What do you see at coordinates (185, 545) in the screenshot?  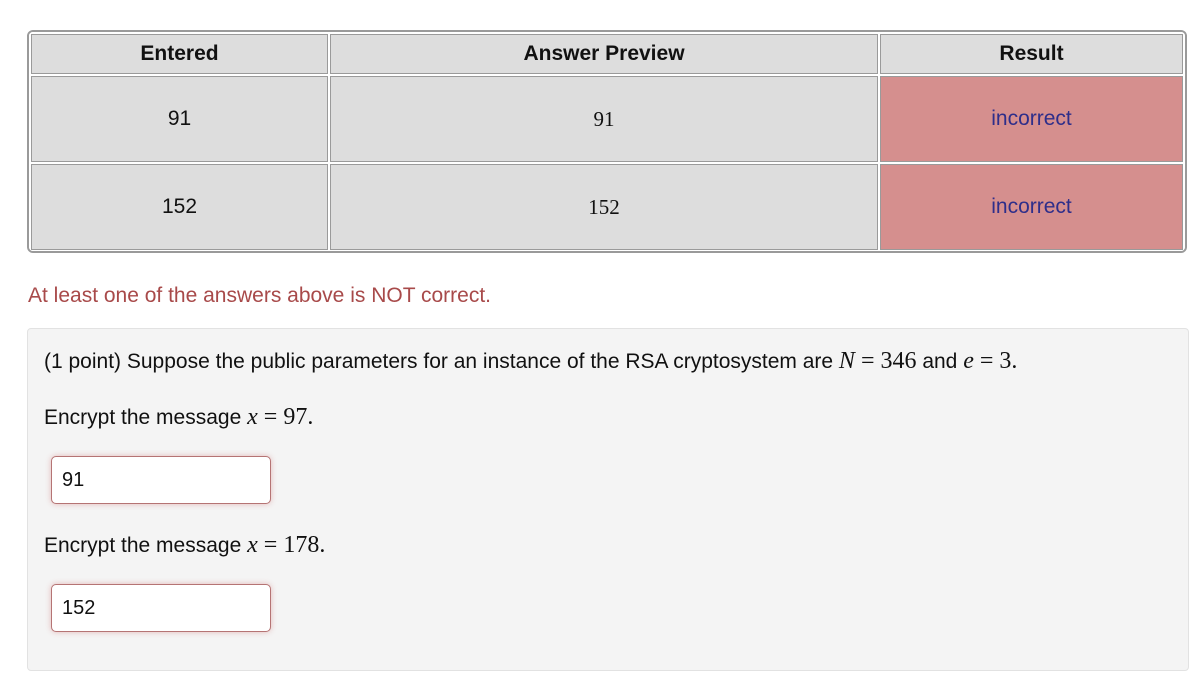 I see `question-2-prompt: Encrypt the message x = 178.` at bounding box center [185, 545].